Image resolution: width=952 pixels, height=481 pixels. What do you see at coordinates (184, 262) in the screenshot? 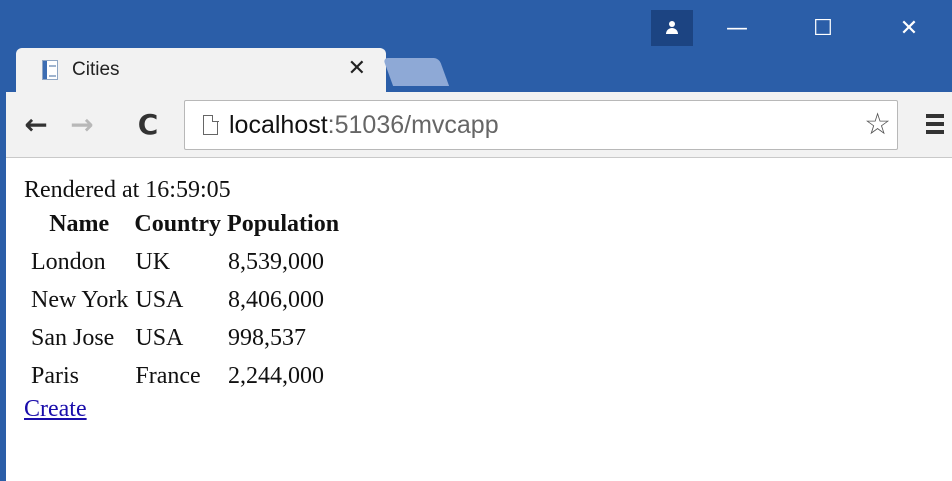
I see `table-row: London UK 8,539,000` at bounding box center [184, 262].